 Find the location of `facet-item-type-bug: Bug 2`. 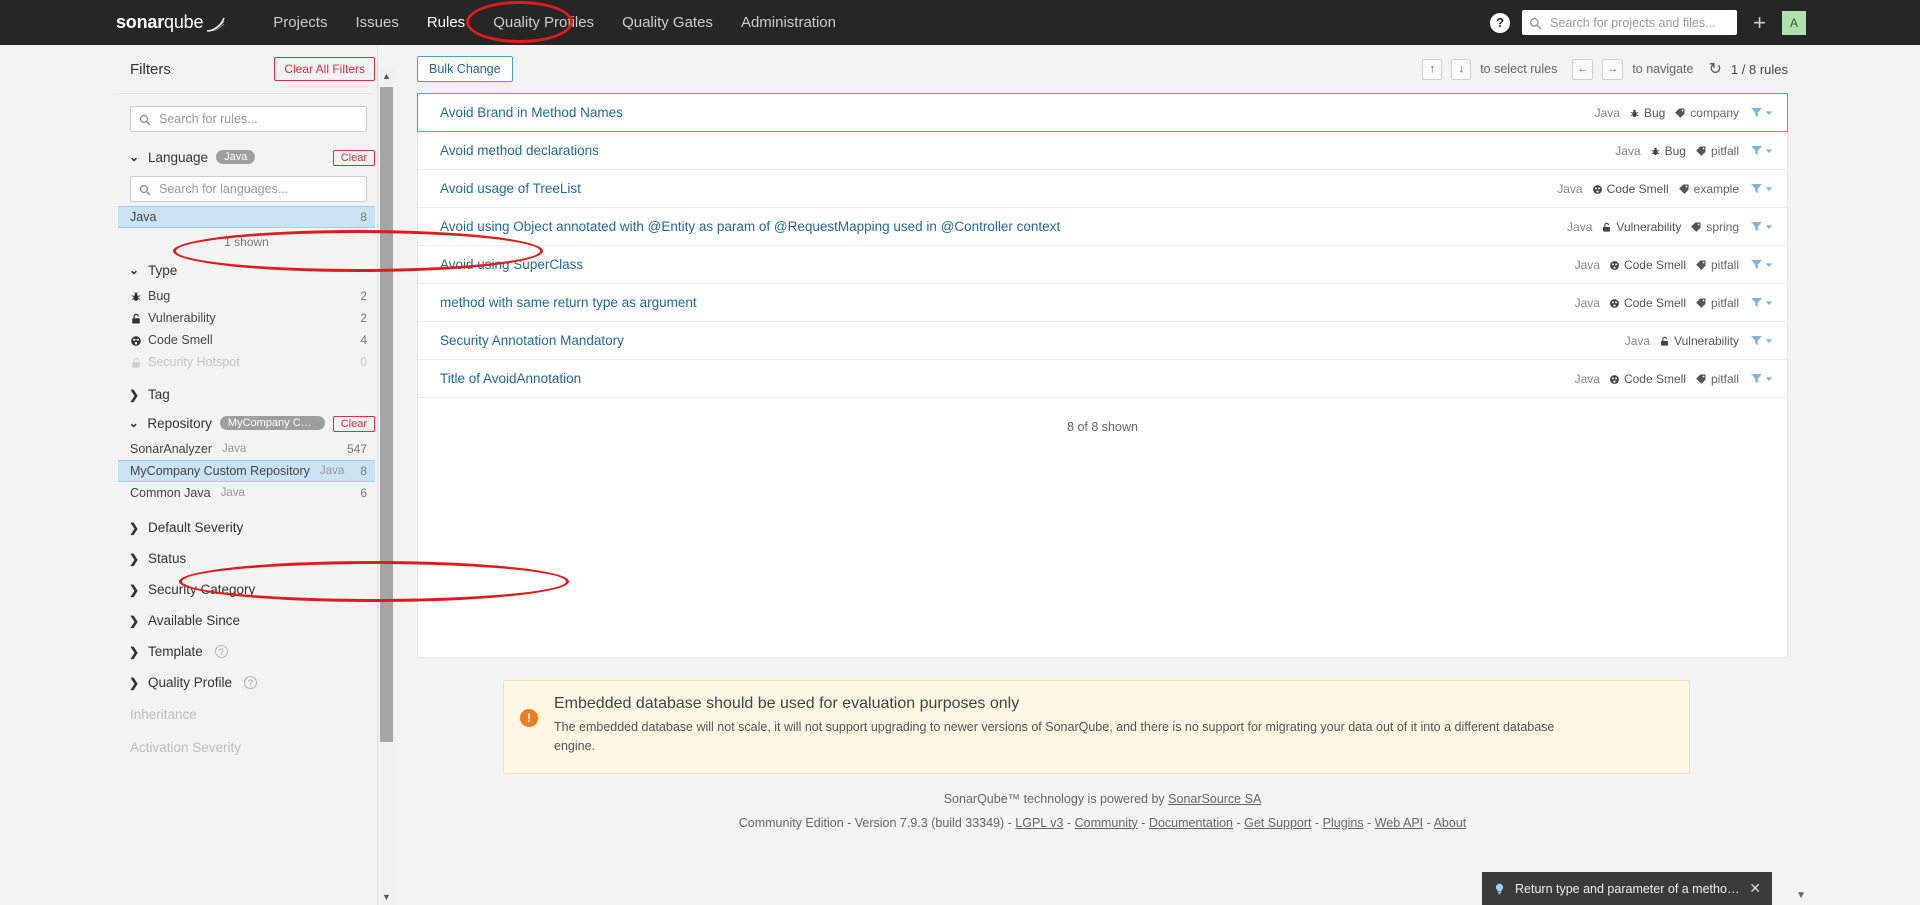

facet-item-type-bug: Bug 2 is located at coordinates (246, 296).